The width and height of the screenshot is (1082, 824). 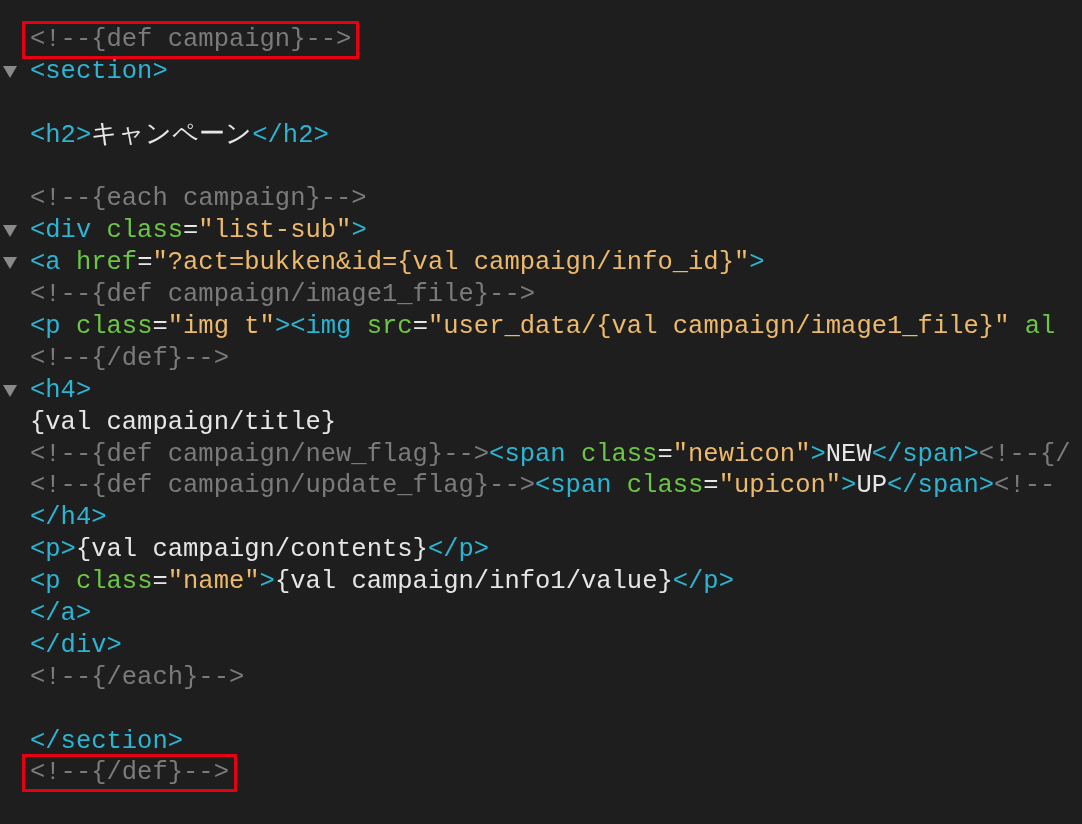 What do you see at coordinates (198, 199) in the screenshot?
I see `code-line: <!--{each campaign}-->` at bounding box center [198, 199].